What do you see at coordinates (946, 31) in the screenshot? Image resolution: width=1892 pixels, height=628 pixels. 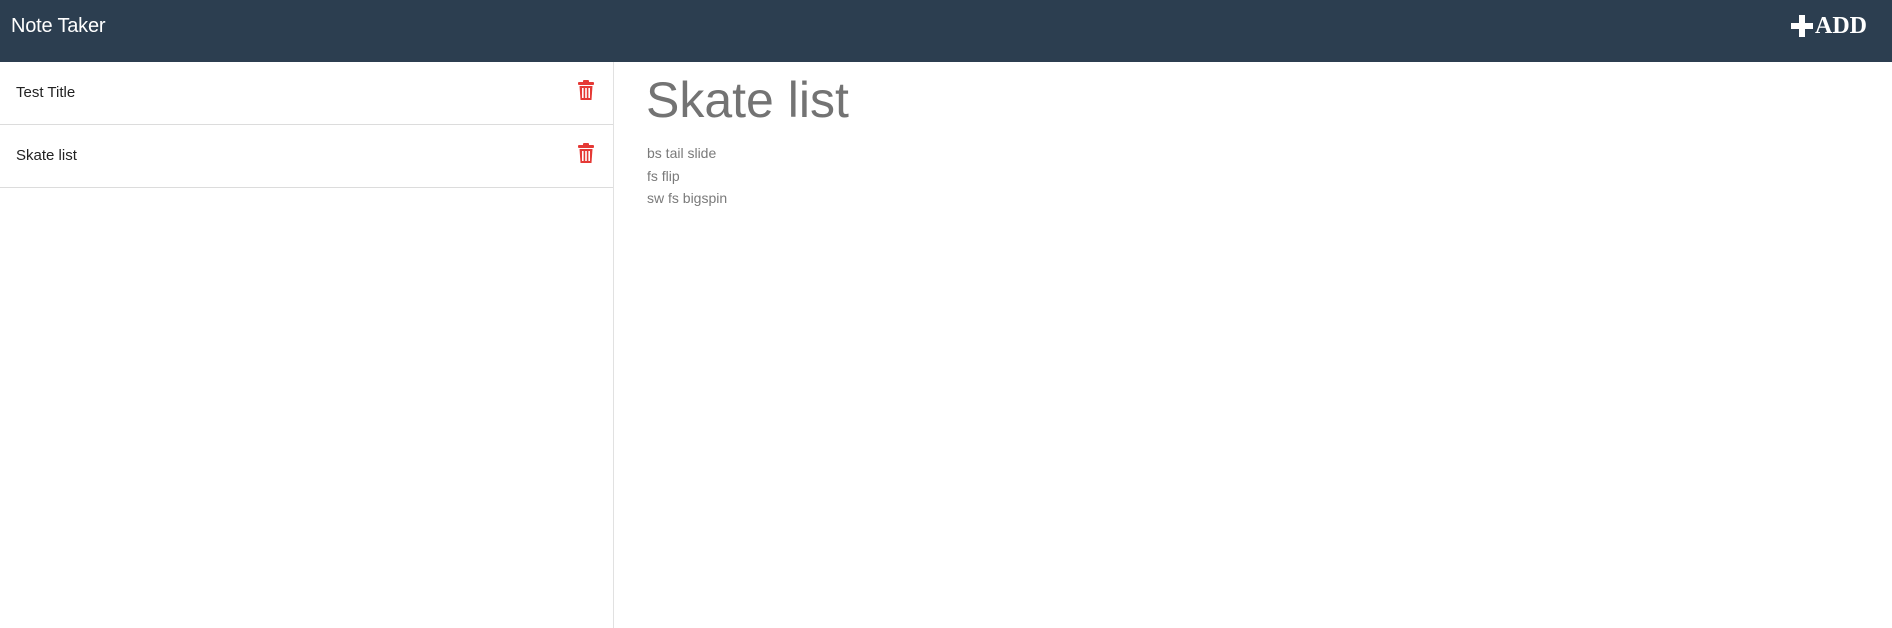 I see `navbar: Note Taker ADD` at bounding box center [946, 31].